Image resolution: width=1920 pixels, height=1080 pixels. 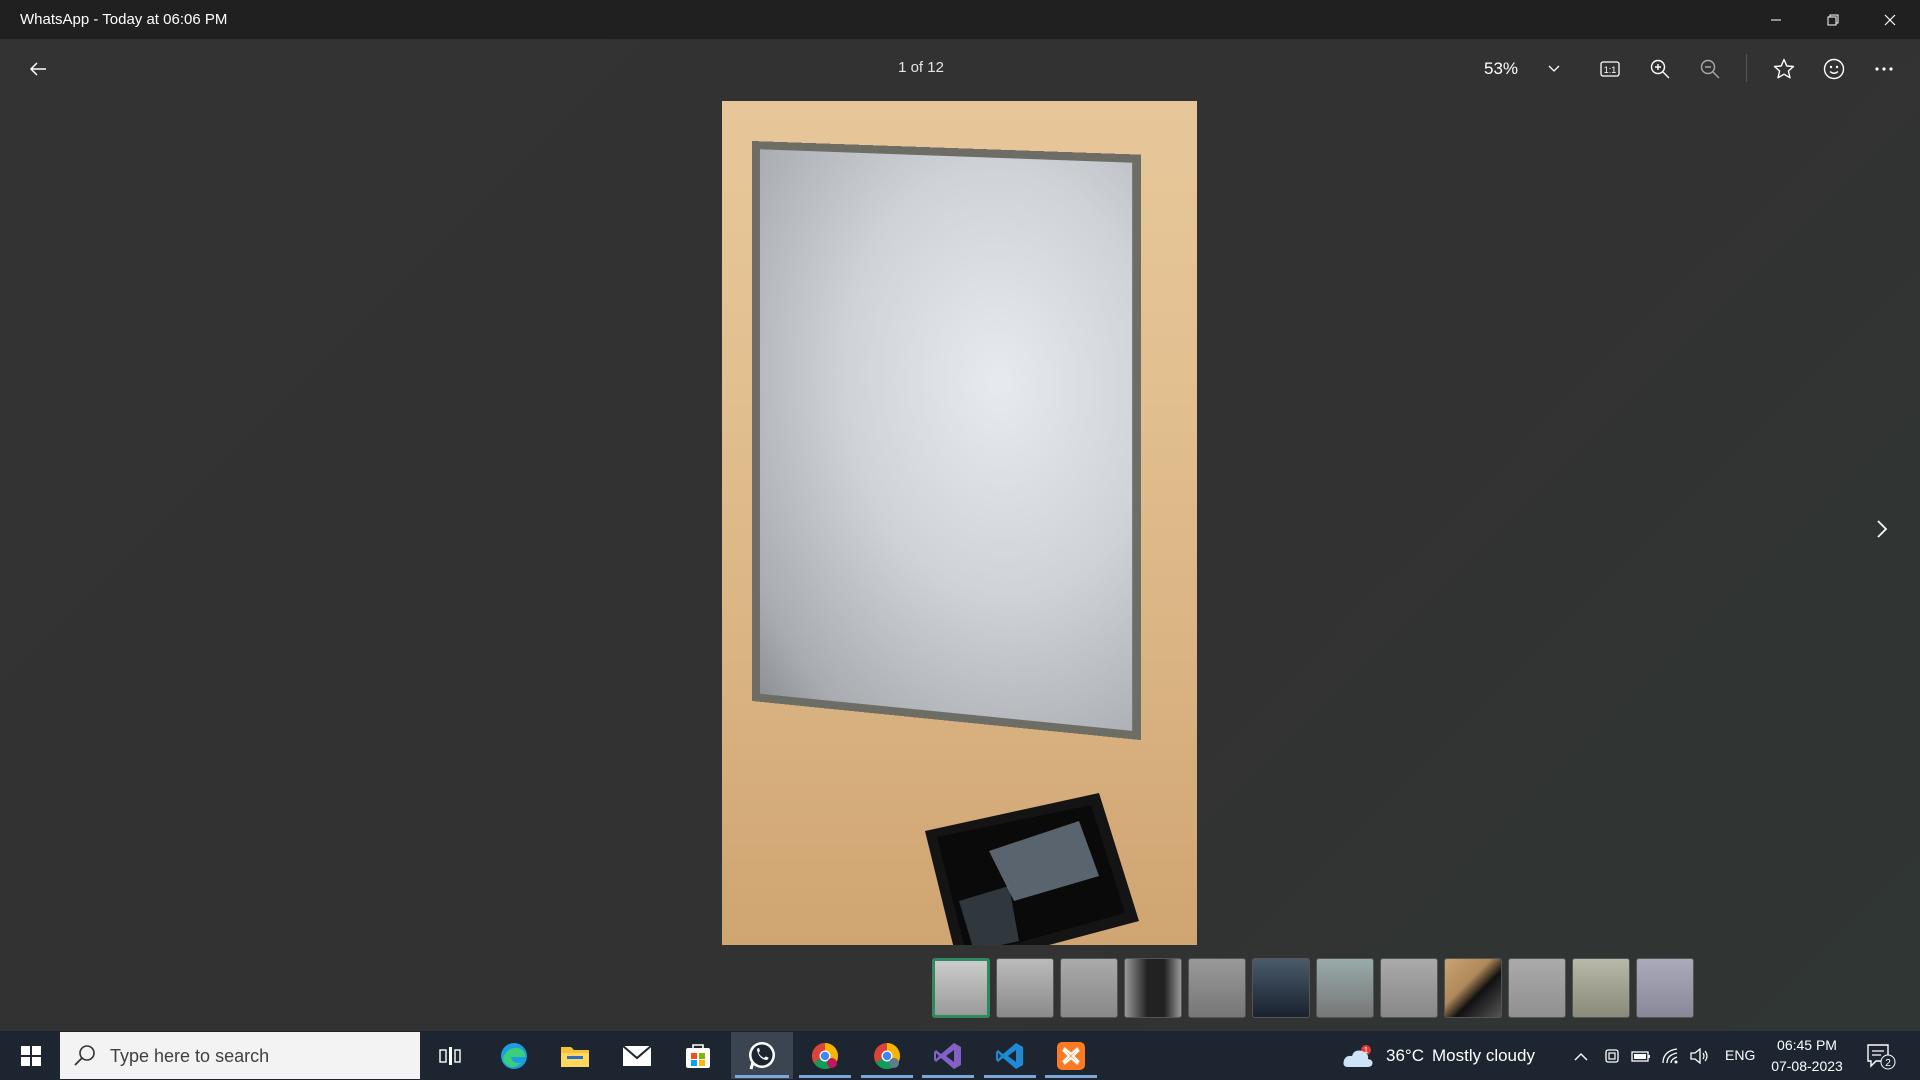 I want to click on weather-condition: Mostly cloudy, so click(x=1483, y=1055).